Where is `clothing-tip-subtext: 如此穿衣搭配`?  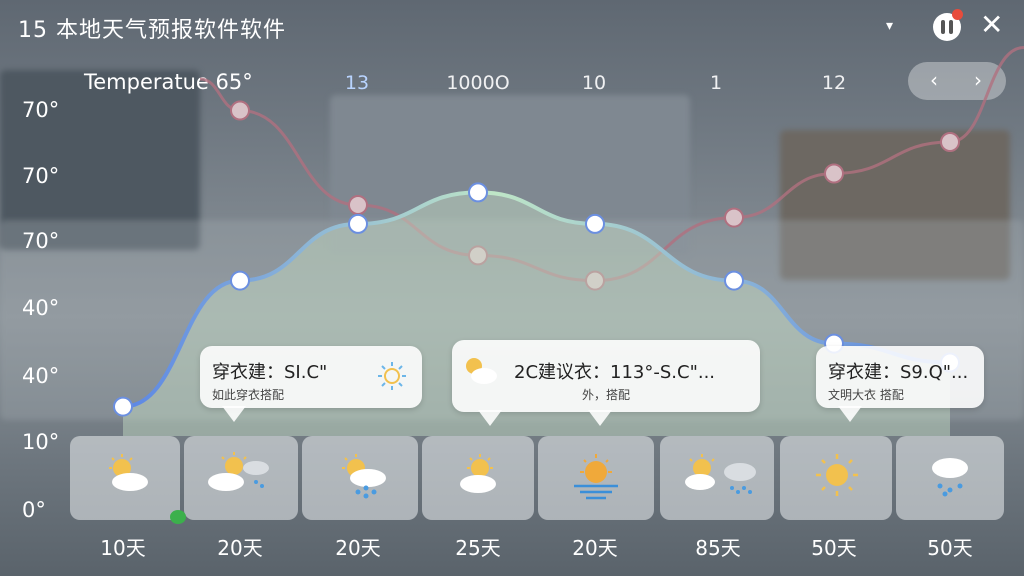
clothing-tip-subtext: 如此穿衣搭配 is located at coordinates (248, 395).